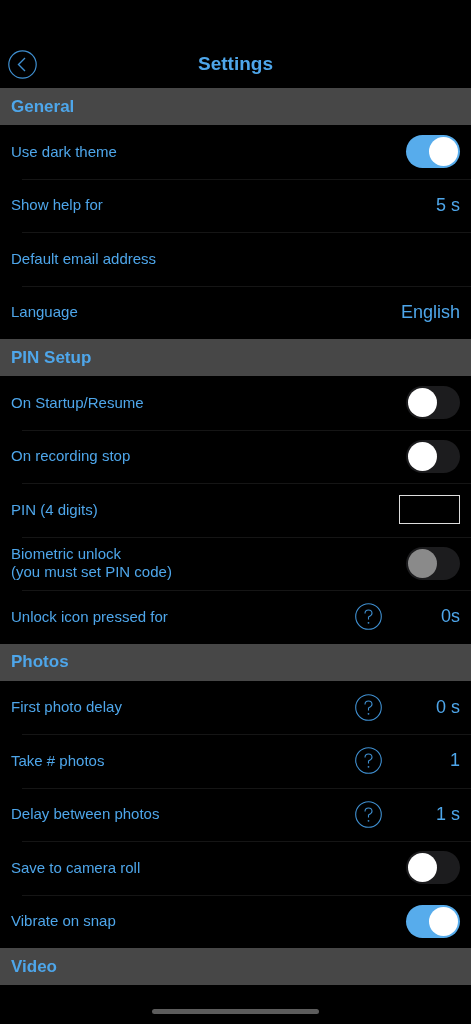  Describe the element at coordinates (57, 205) in the screenshot. I see `setting-label: Show help for` at that location.